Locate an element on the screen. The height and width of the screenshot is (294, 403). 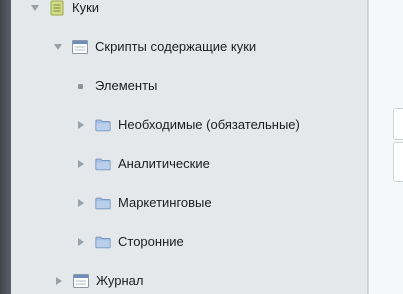
tree-node-cookies: Куки is located at coordinates (65, 9).